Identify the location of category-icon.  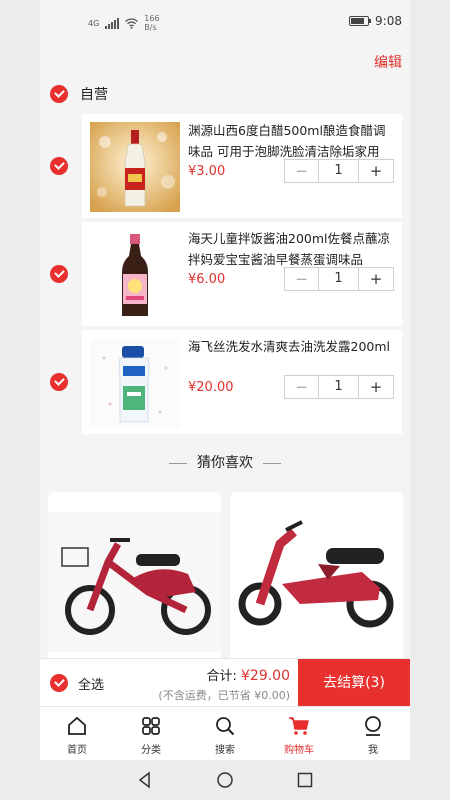
(151, 726).